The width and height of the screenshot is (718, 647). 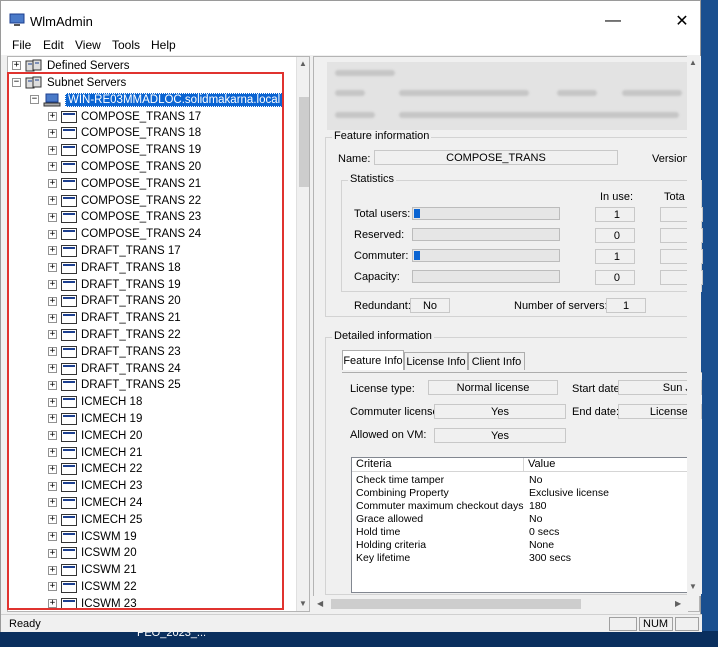 I want to click on tab-client-info: Client Info, so click(x=496, y=361).